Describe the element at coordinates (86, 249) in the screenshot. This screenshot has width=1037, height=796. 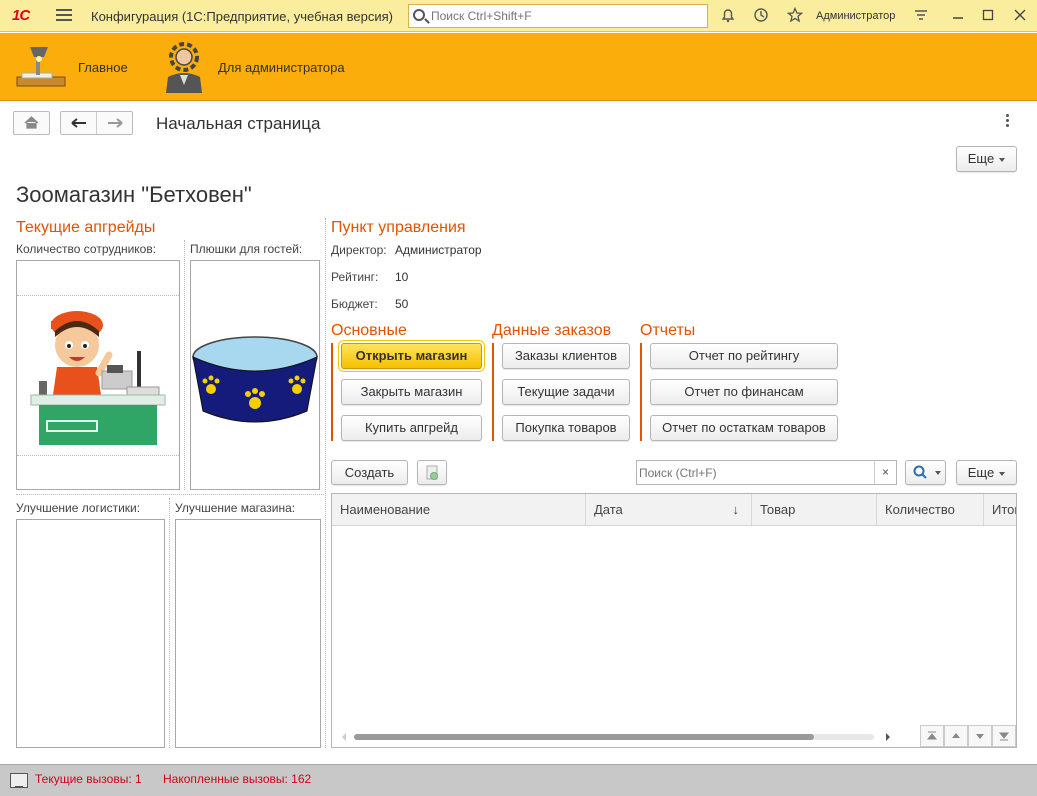
I see `staff-label: Количество сотрудников:` at that location.